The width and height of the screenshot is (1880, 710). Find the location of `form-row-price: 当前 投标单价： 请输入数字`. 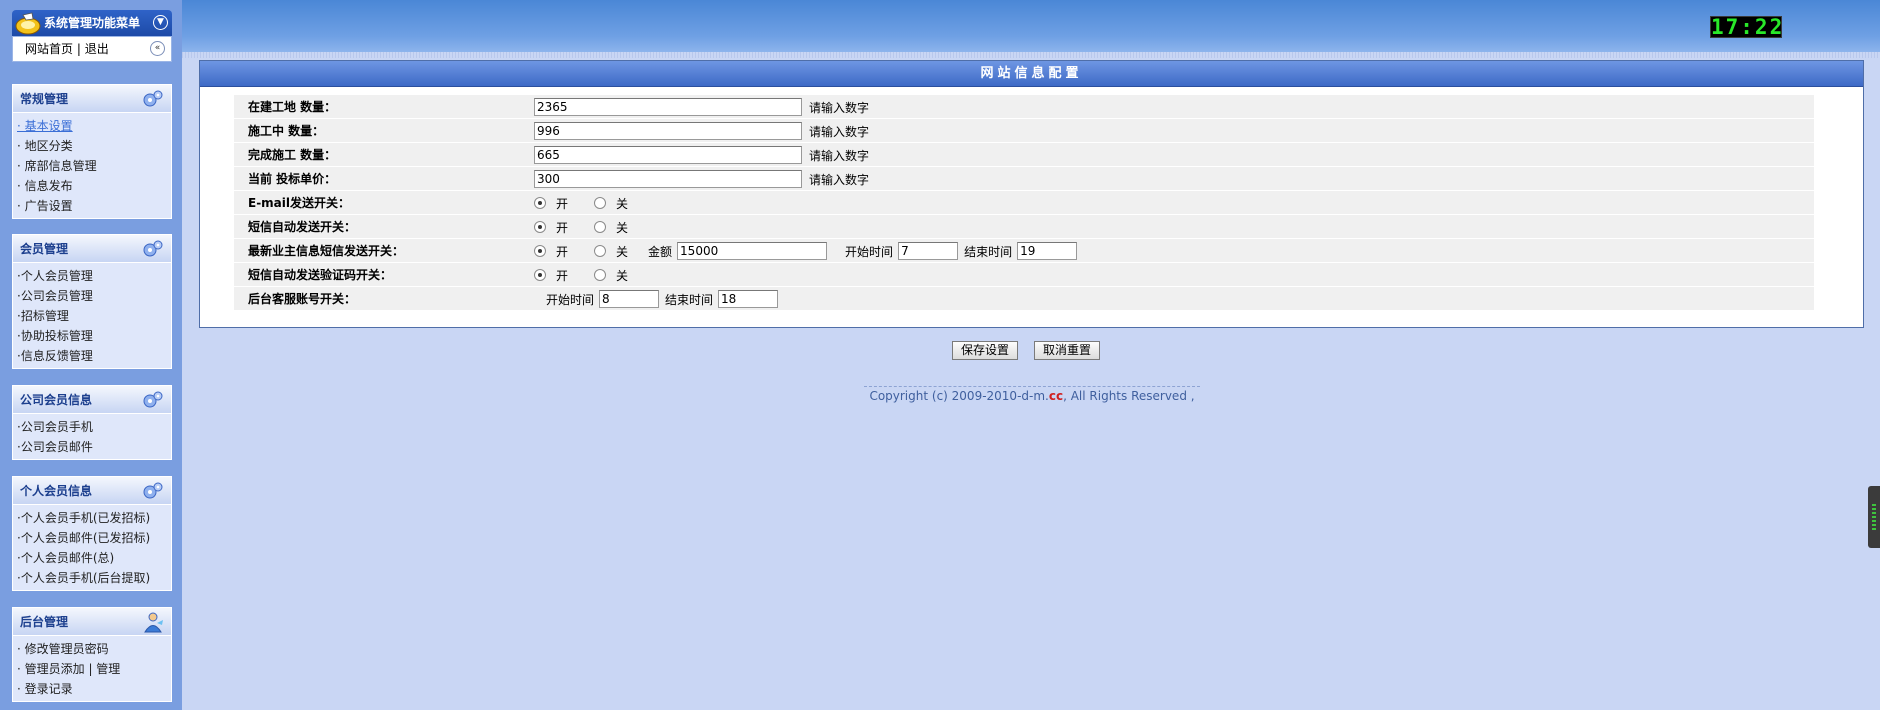

form-row-price: 当前 投标单价： 请输入数字 is located at coordinates (1024, 179).